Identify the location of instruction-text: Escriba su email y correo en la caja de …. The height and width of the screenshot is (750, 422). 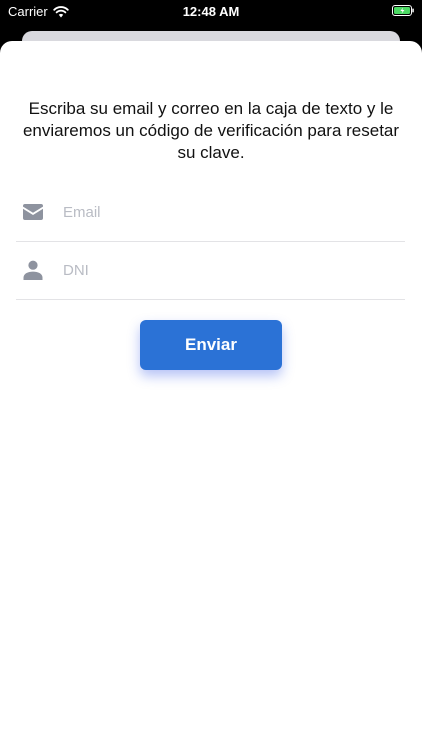
(211, 130).